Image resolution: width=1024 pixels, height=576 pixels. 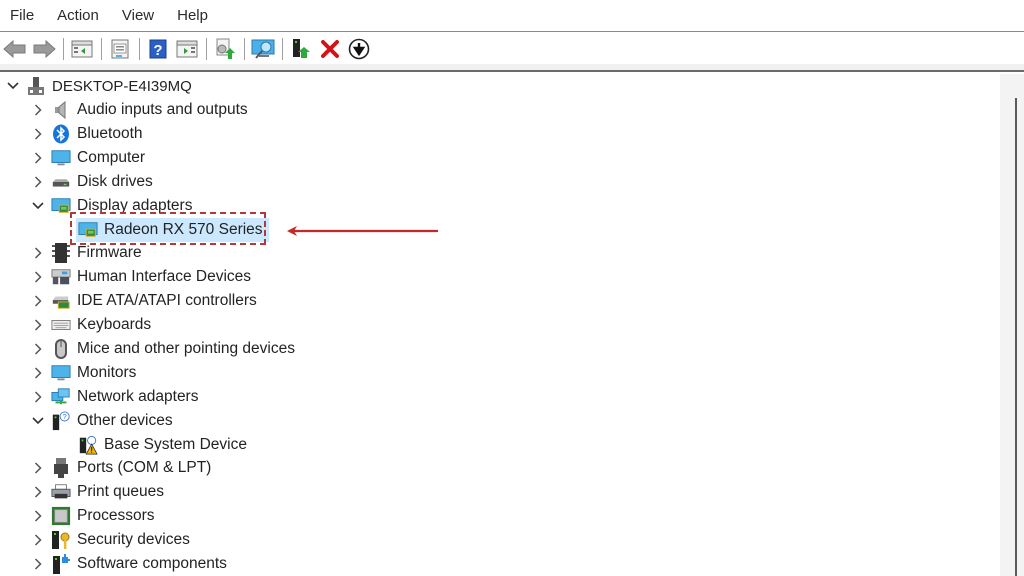 I want to click on tree-category-item: Network adapters, so click(x=114, y=397).